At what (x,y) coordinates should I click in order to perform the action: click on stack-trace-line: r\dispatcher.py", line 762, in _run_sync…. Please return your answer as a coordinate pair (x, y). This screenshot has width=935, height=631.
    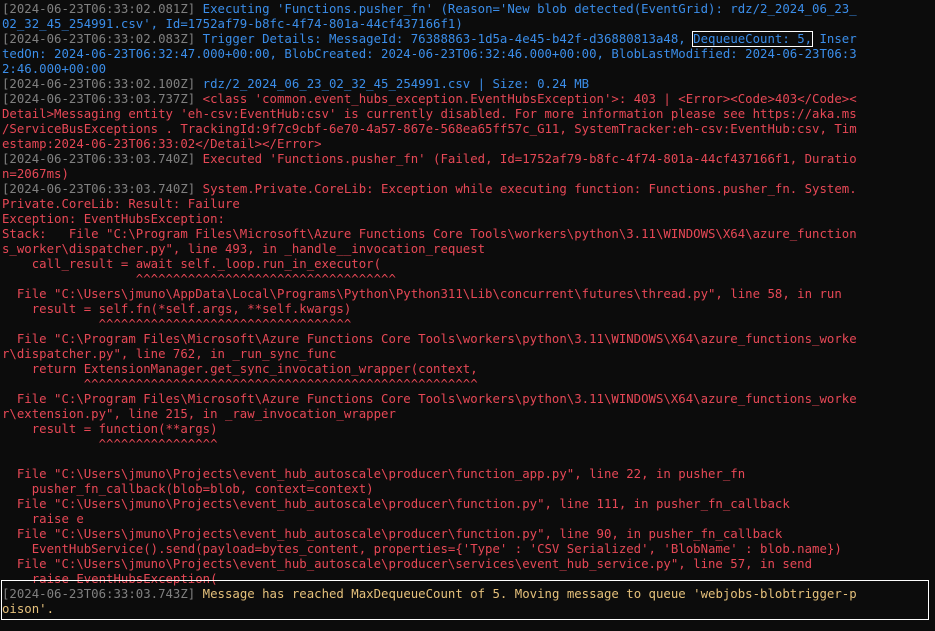
    Looking at the image, I should click on (169, 354).